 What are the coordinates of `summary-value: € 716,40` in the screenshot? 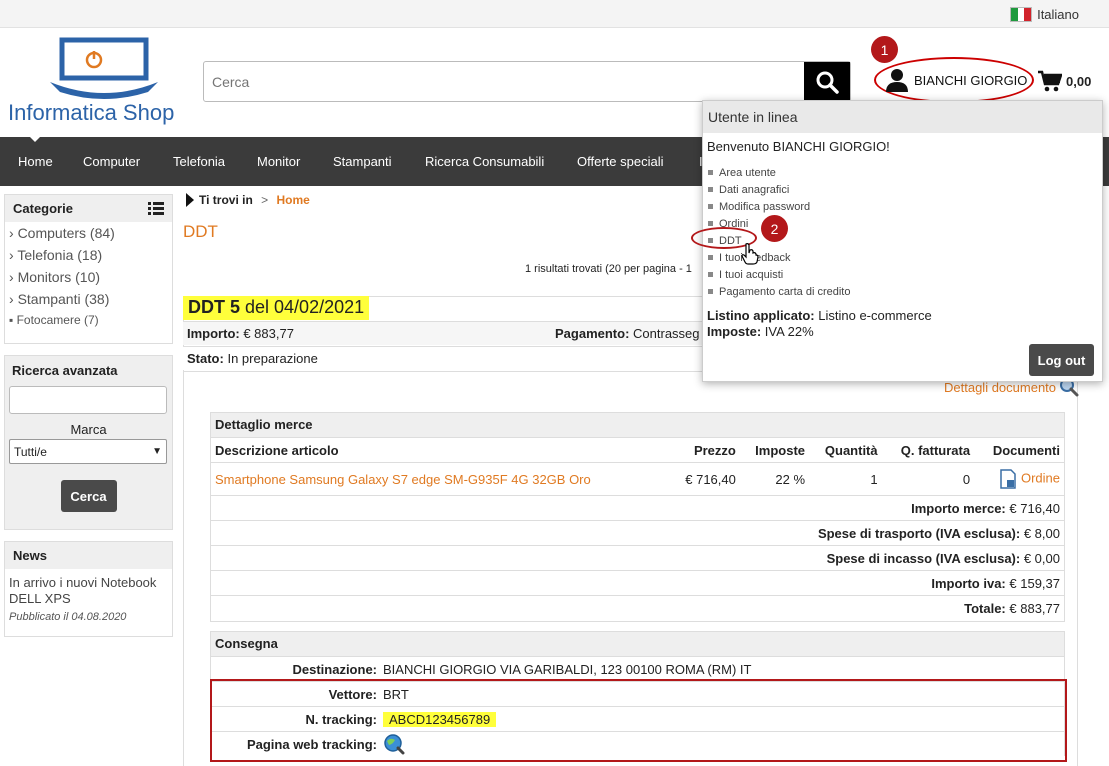 It's located at (1034, 508).